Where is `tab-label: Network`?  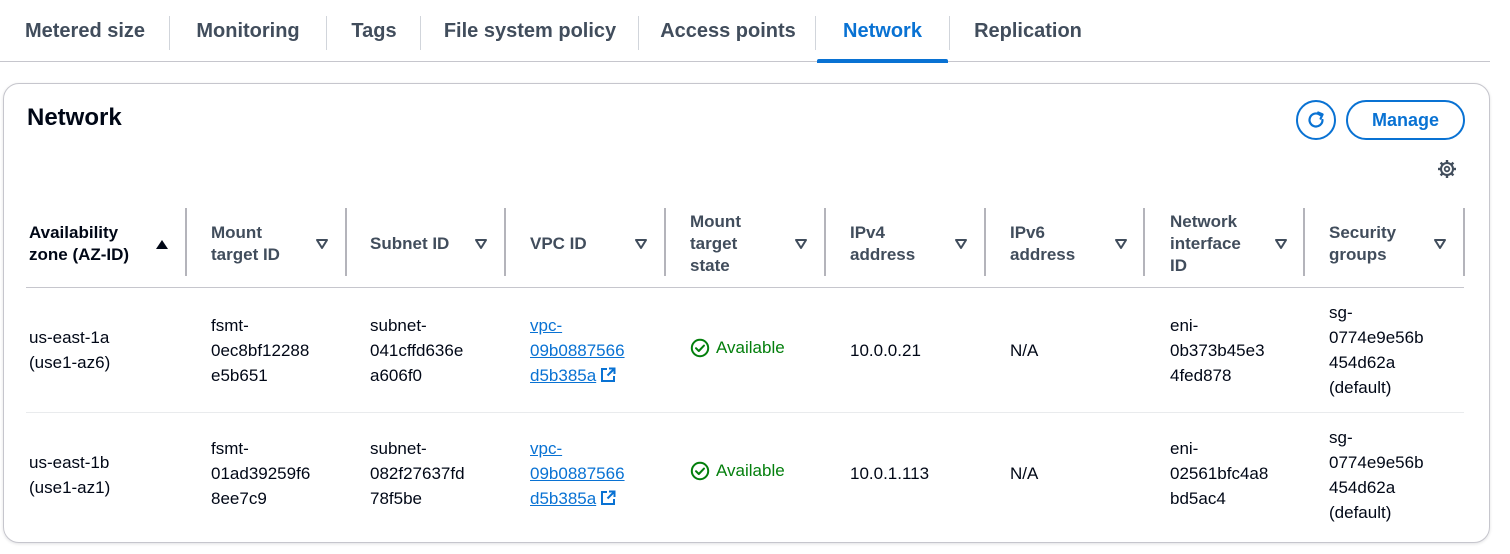
tab-label: Network is located at coordinates (882, 30).